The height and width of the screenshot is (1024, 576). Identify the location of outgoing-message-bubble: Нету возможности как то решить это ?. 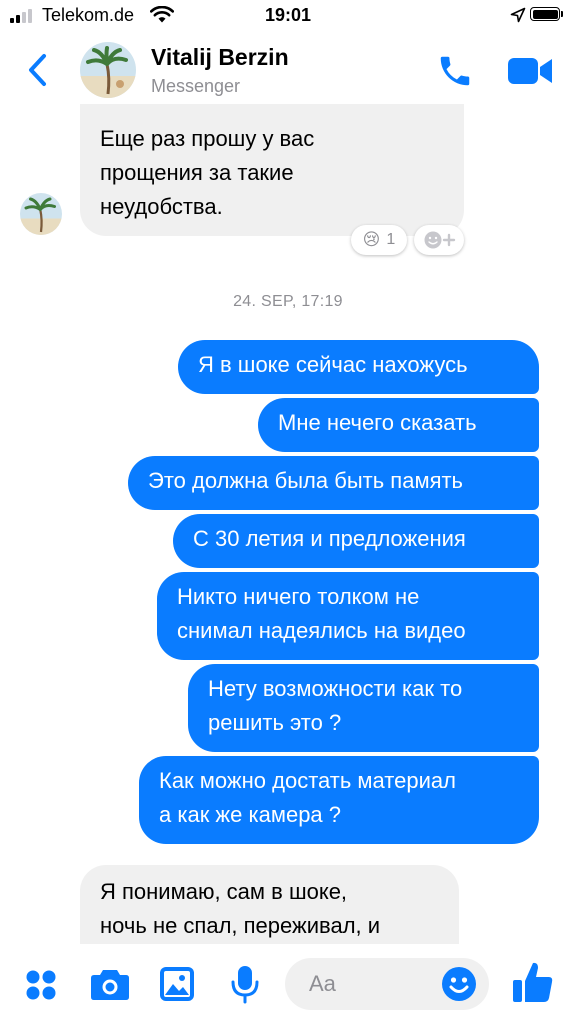
(363, 708).